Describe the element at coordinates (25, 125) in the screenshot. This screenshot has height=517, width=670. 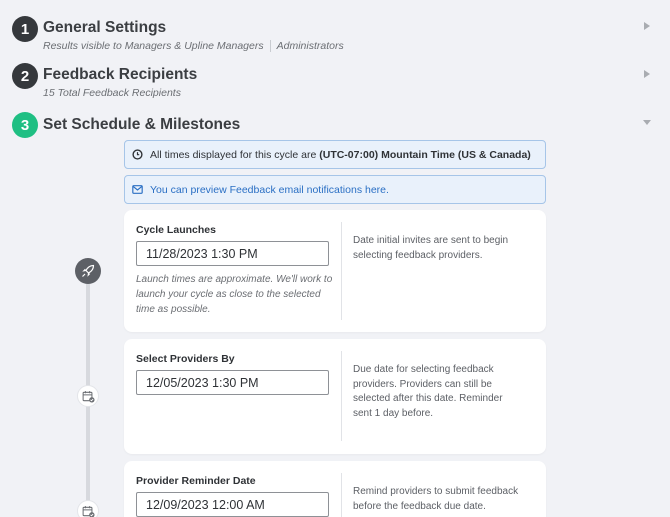
I see `step-number-3: 3` at that location.